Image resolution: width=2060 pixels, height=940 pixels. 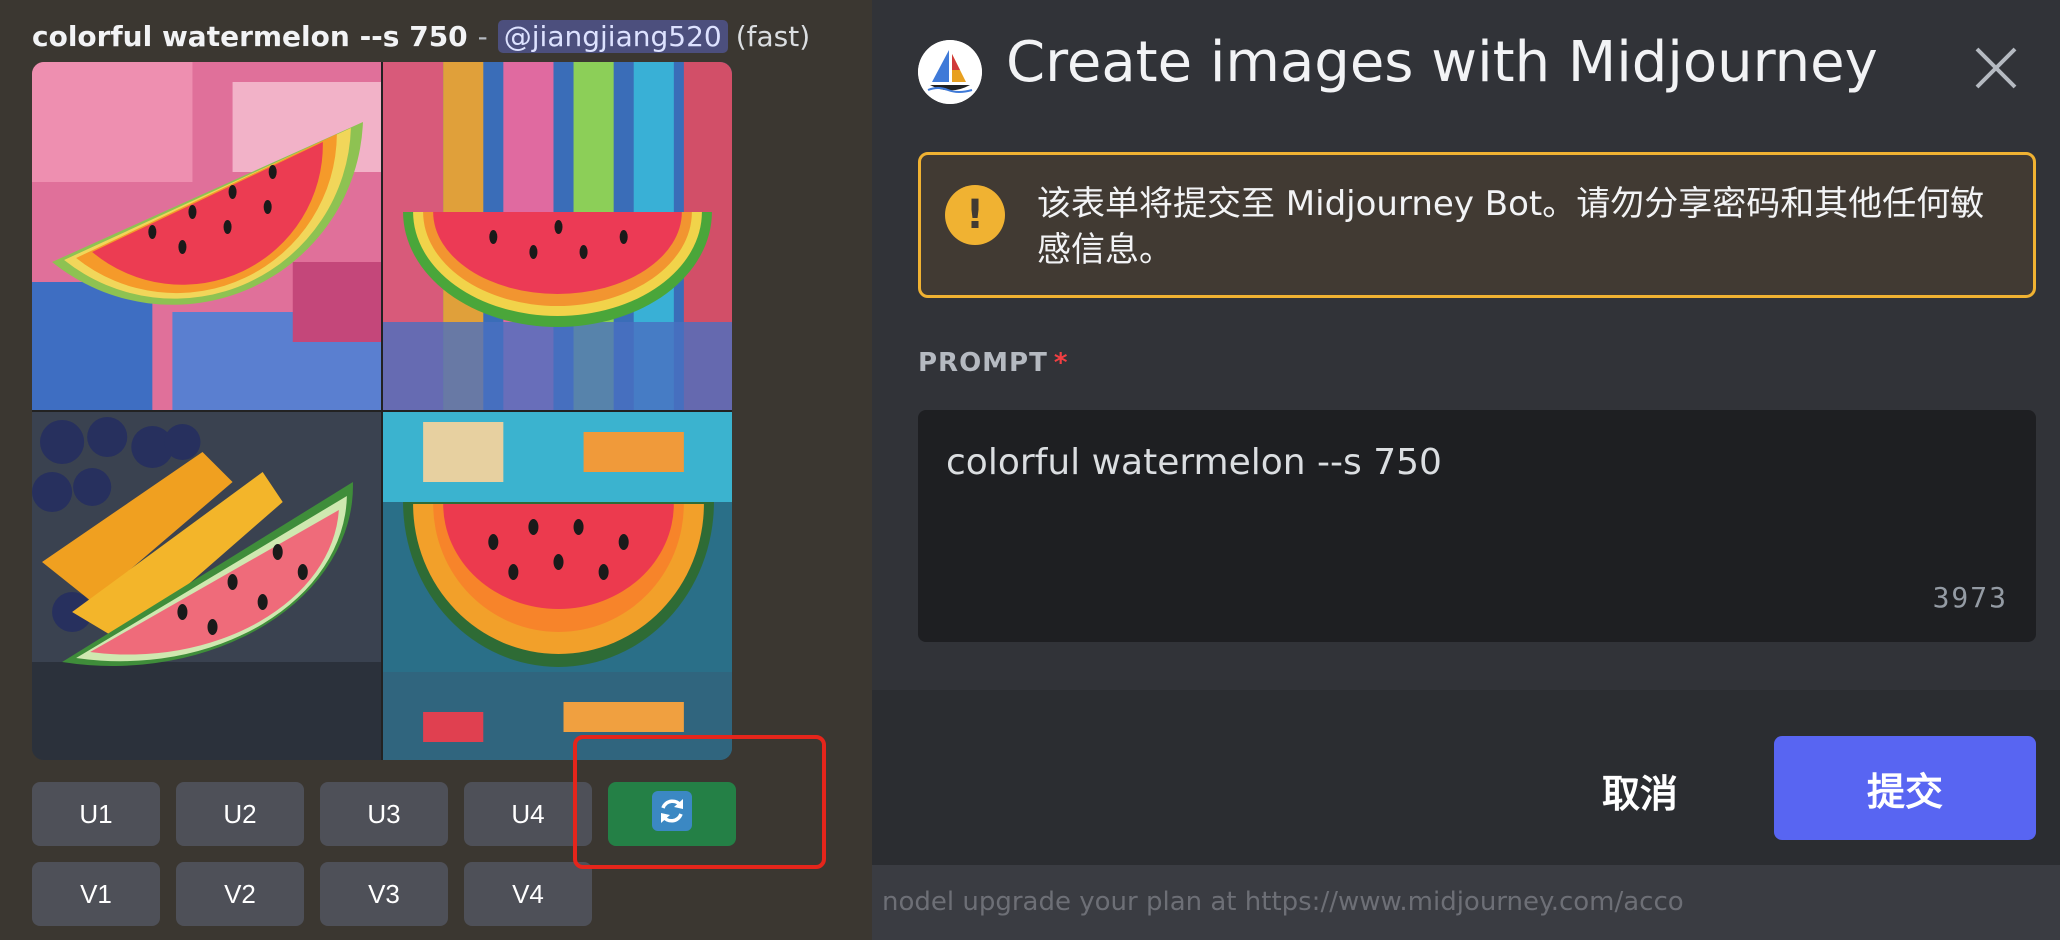 I want to click on reroll-highlight-box, so click(x=699, y=802).